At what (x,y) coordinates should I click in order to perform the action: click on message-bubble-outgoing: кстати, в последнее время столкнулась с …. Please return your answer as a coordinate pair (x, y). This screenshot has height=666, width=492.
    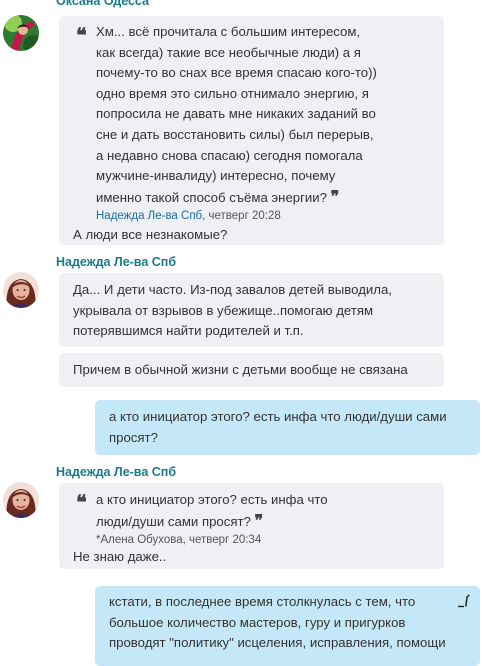
    Looking at the image, I should click on (287, 626).